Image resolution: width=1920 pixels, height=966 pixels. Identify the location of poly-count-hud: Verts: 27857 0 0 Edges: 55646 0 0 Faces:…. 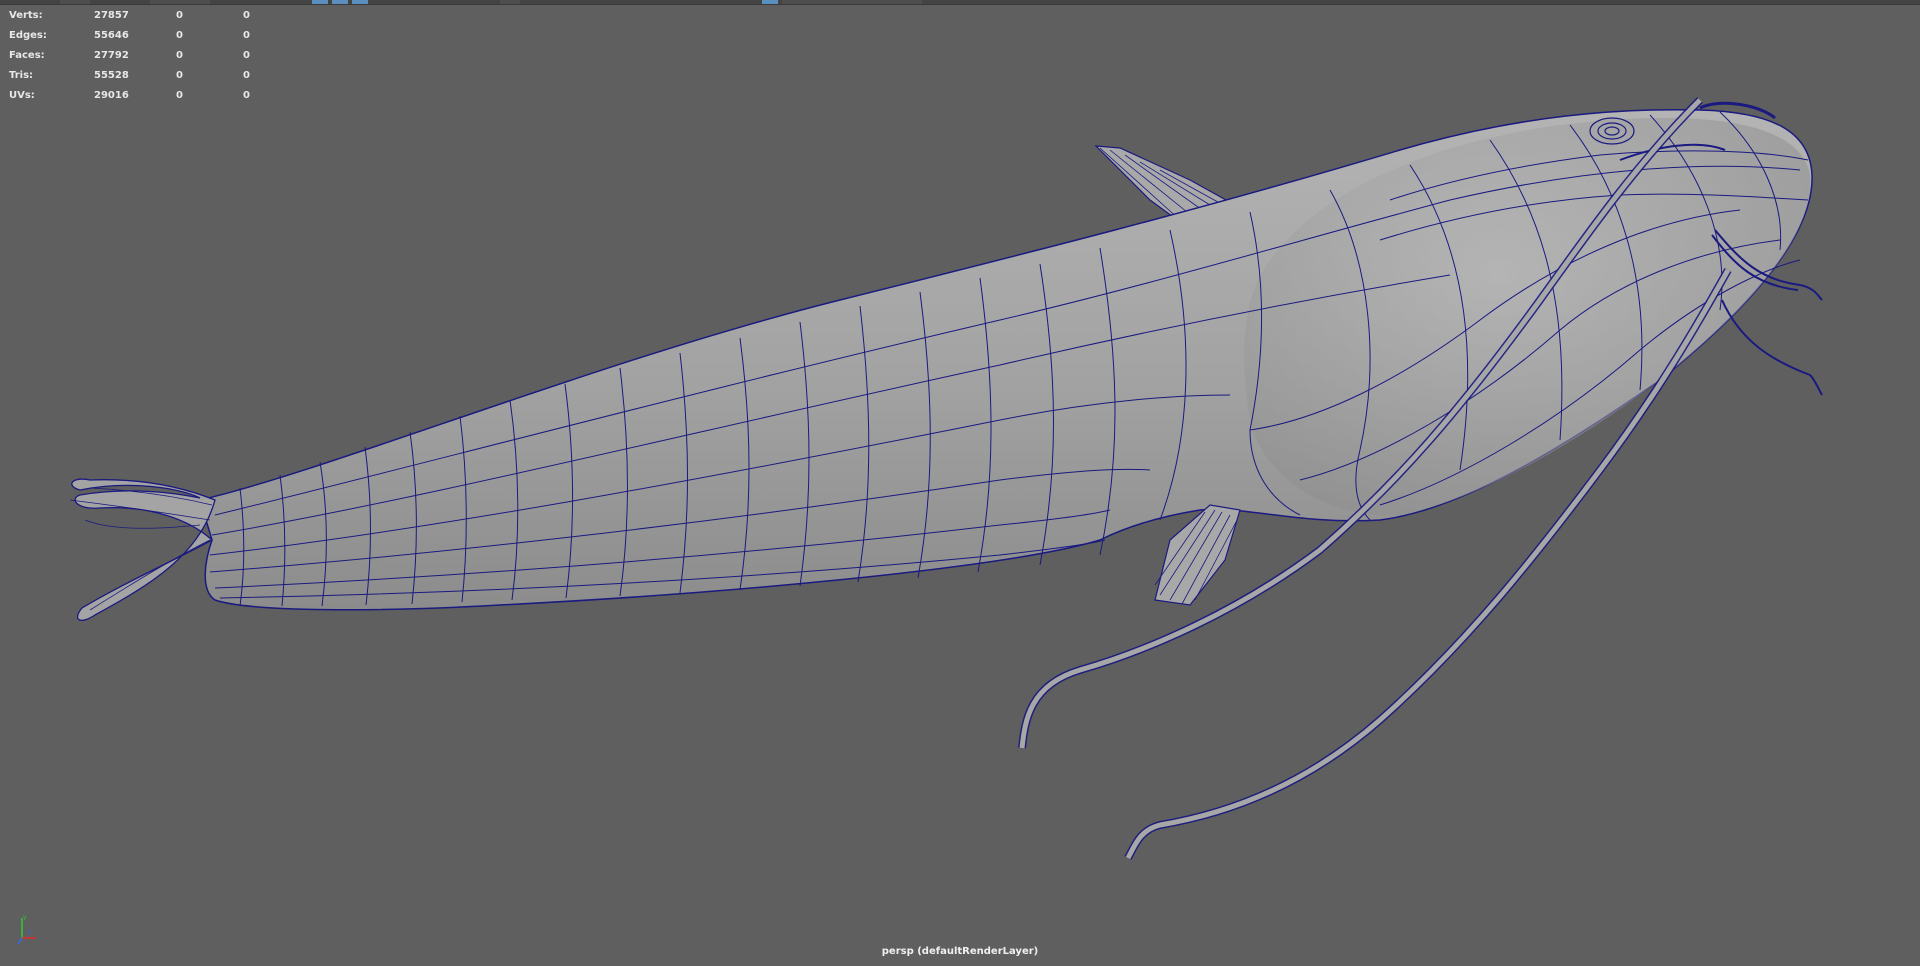
(146, 56).